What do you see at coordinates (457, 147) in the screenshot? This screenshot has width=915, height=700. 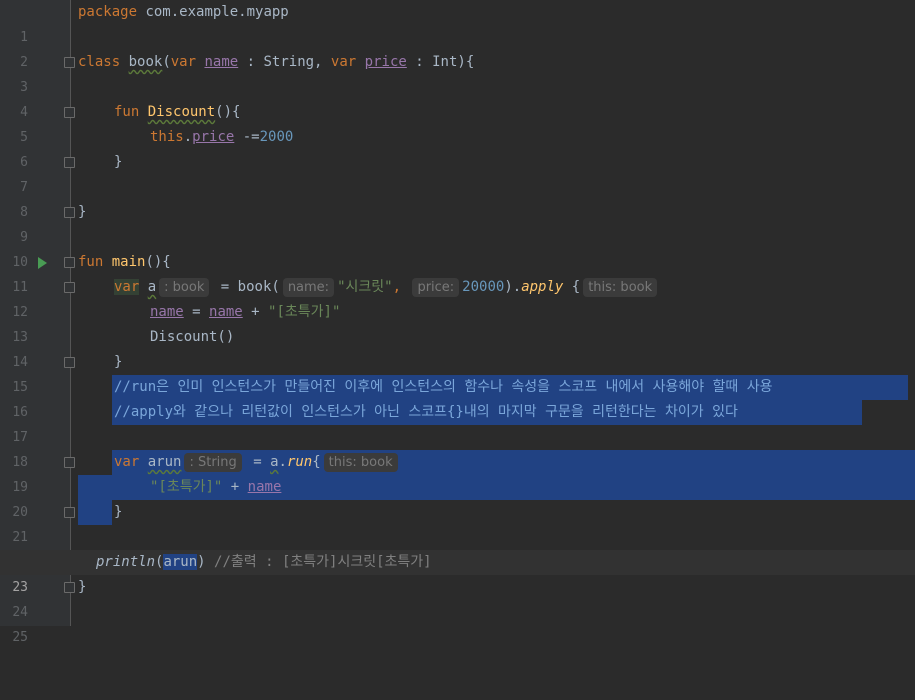 I see `code-line: 6 this.price -=2000` at bounding box center [457, 147].